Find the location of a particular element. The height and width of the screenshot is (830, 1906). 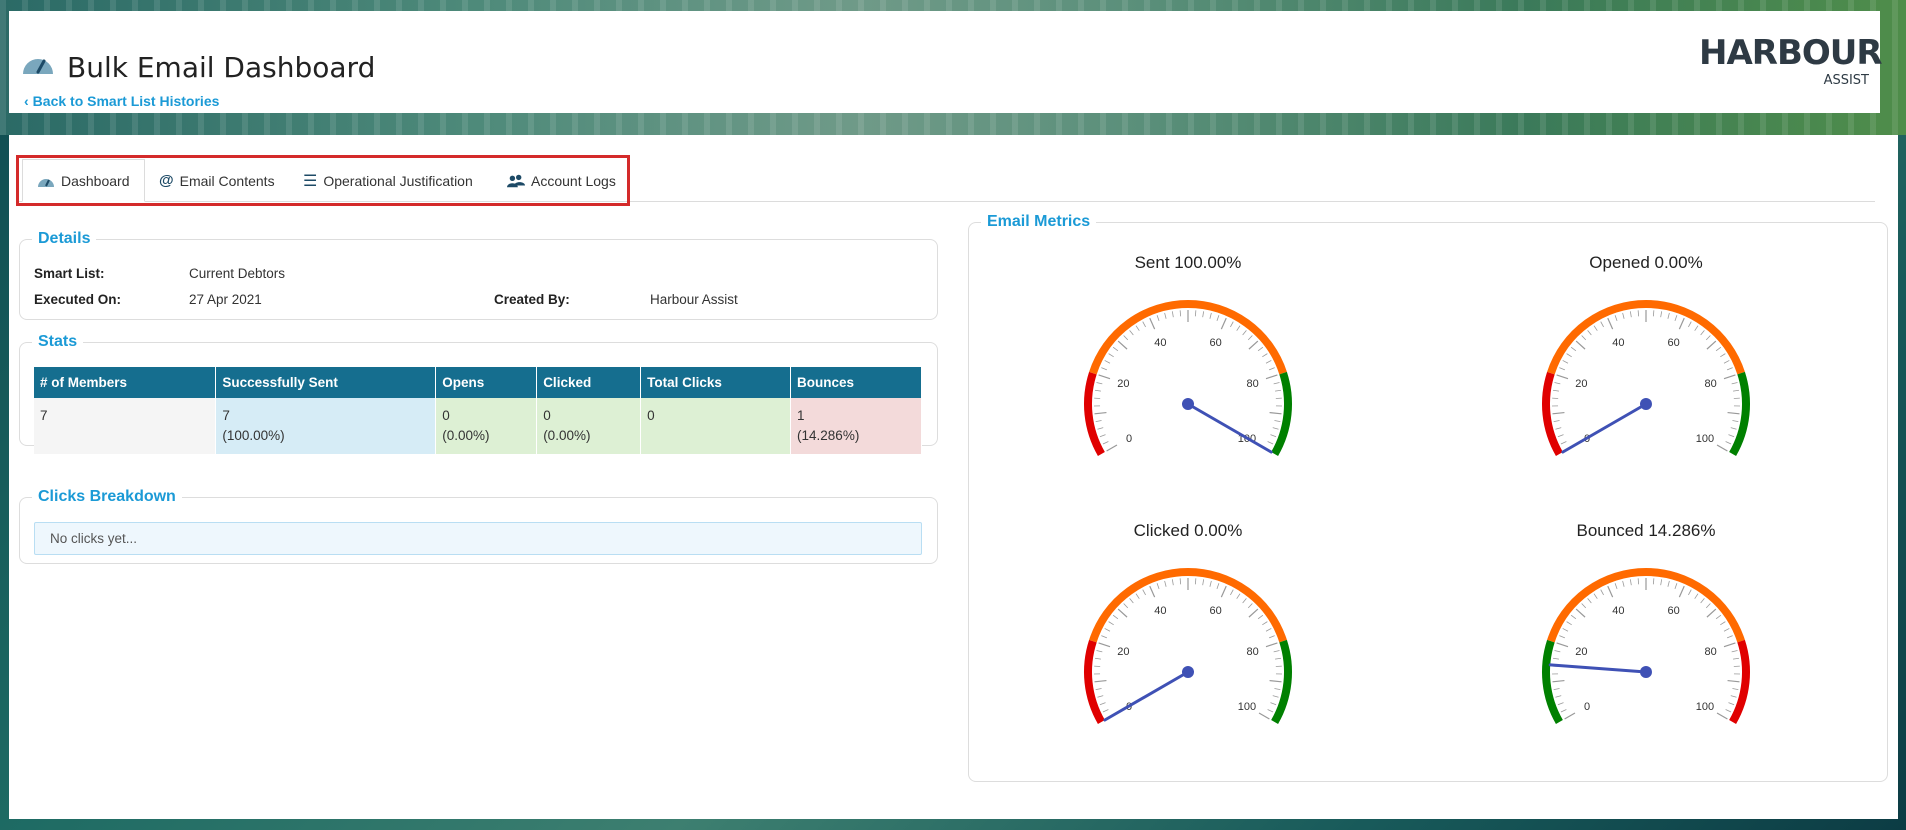

column-header: Clicked is located at coordinates (589, 382).